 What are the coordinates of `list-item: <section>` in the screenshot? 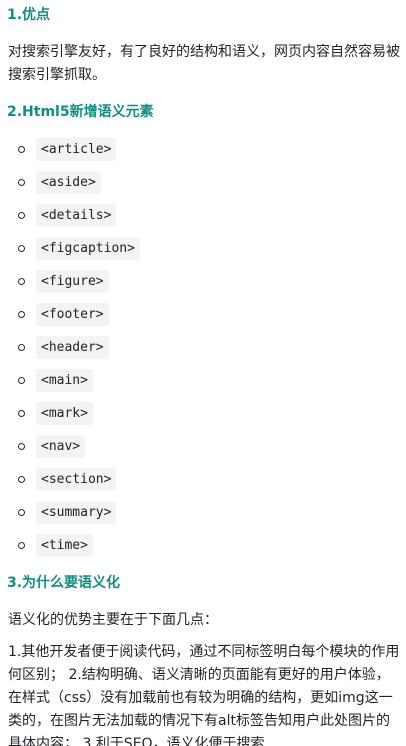 It's located at (203, 479).